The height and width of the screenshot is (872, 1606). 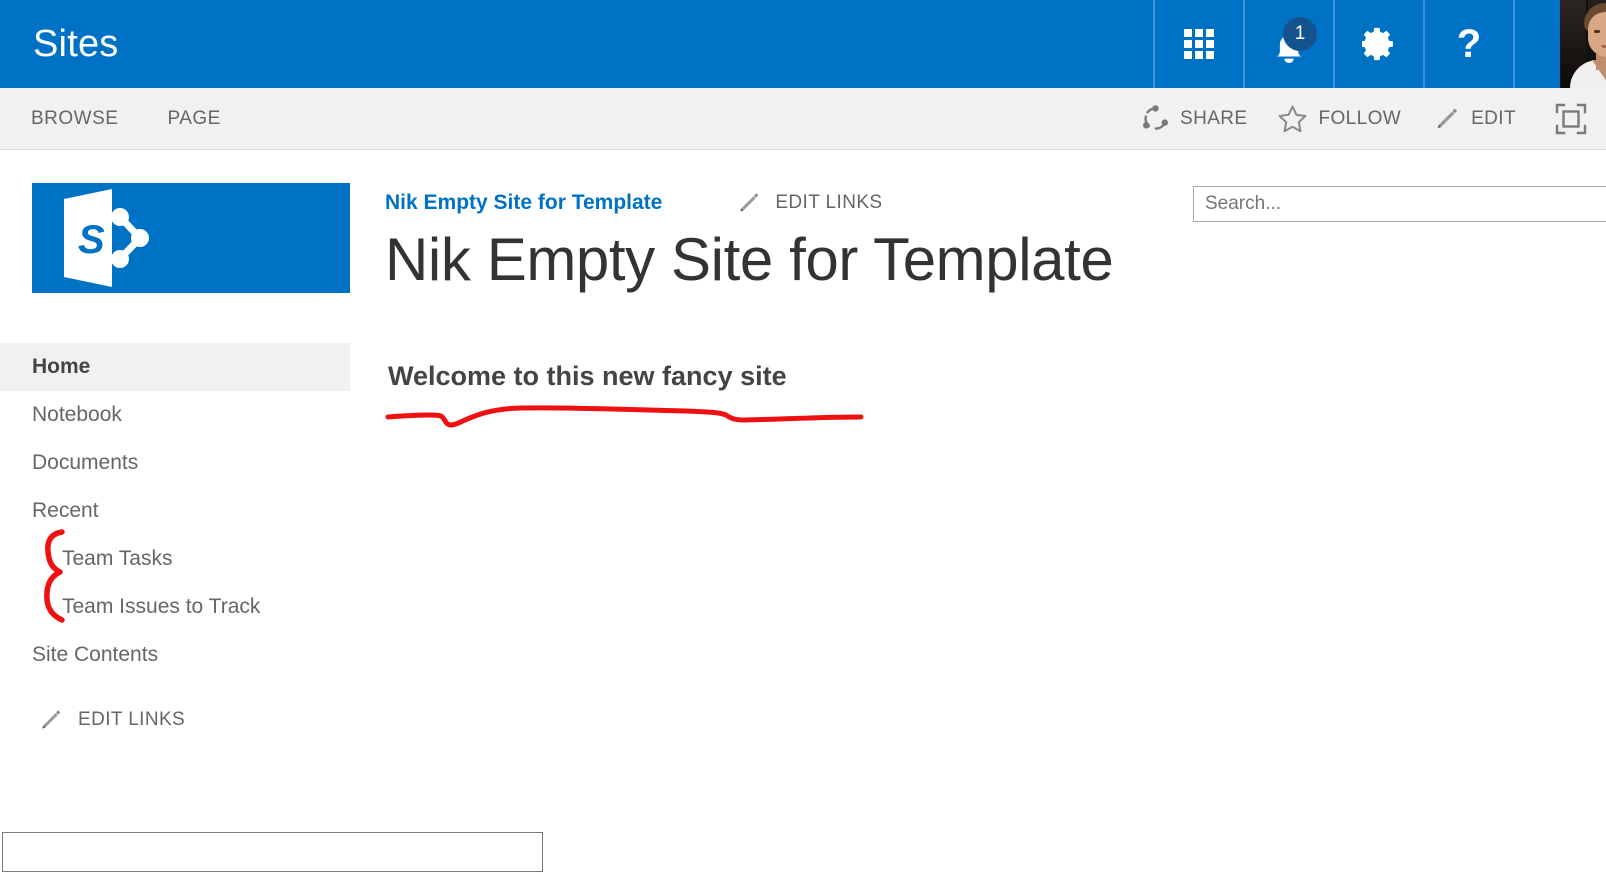 I want to click on top-edit-links-label: EDIT LINKS, so click(x=829, y=202).